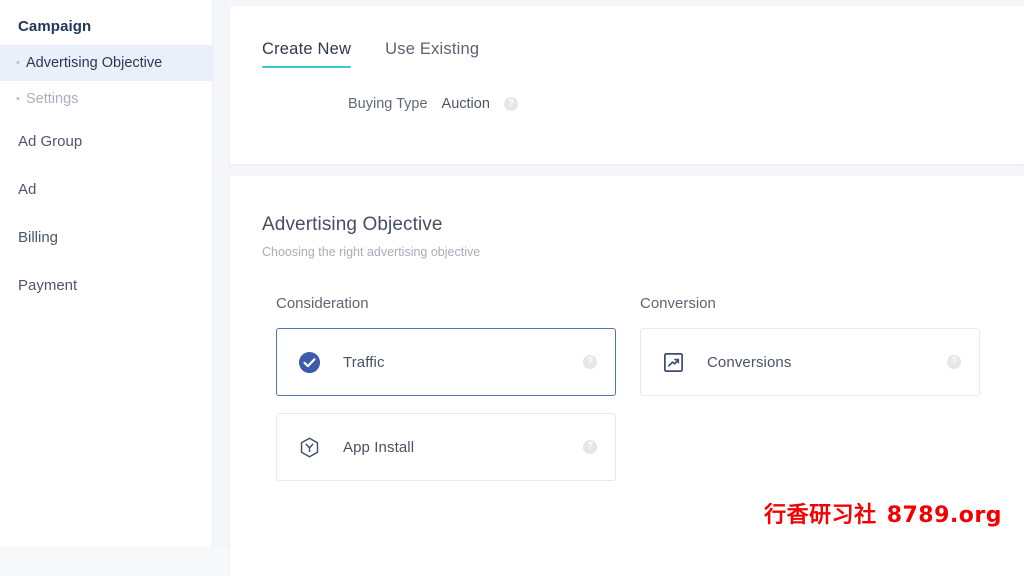  I want to click on sidebar-item-ad-group: Ad Group, so click(106, 141).